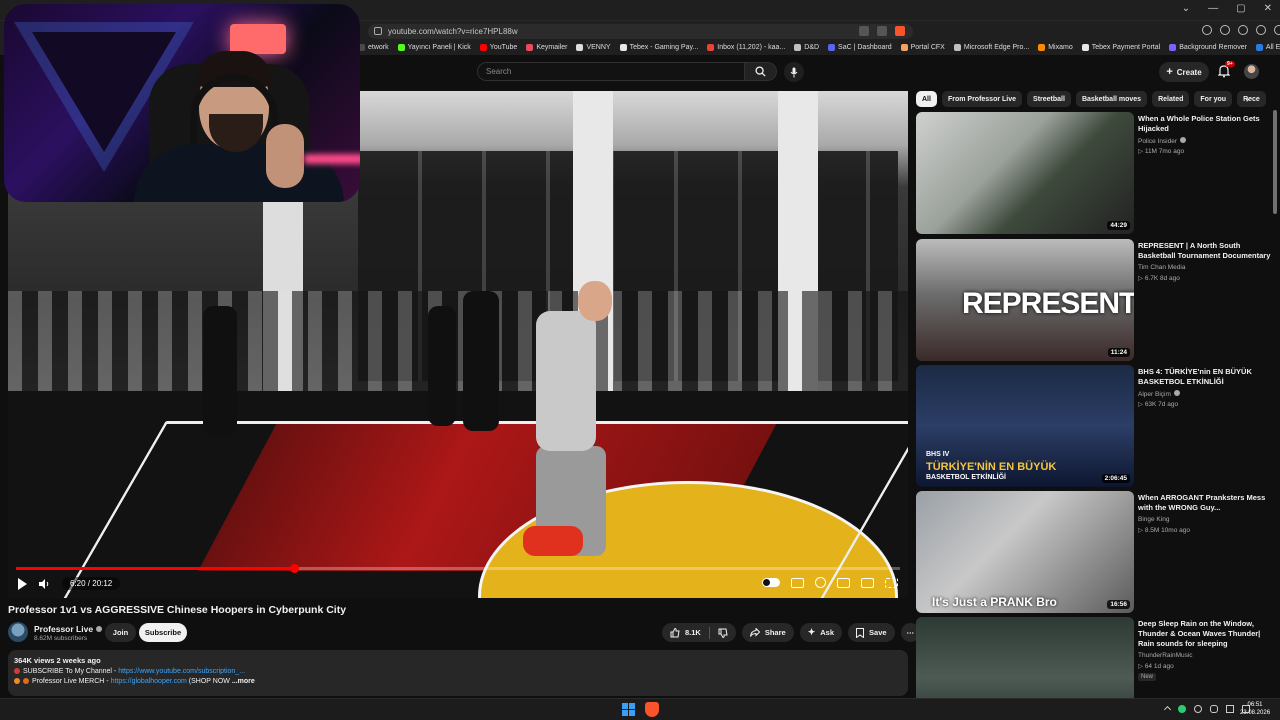 This screenshot has width=1280, height=720. I want to click on windows-start-icon, so click(628, 709).